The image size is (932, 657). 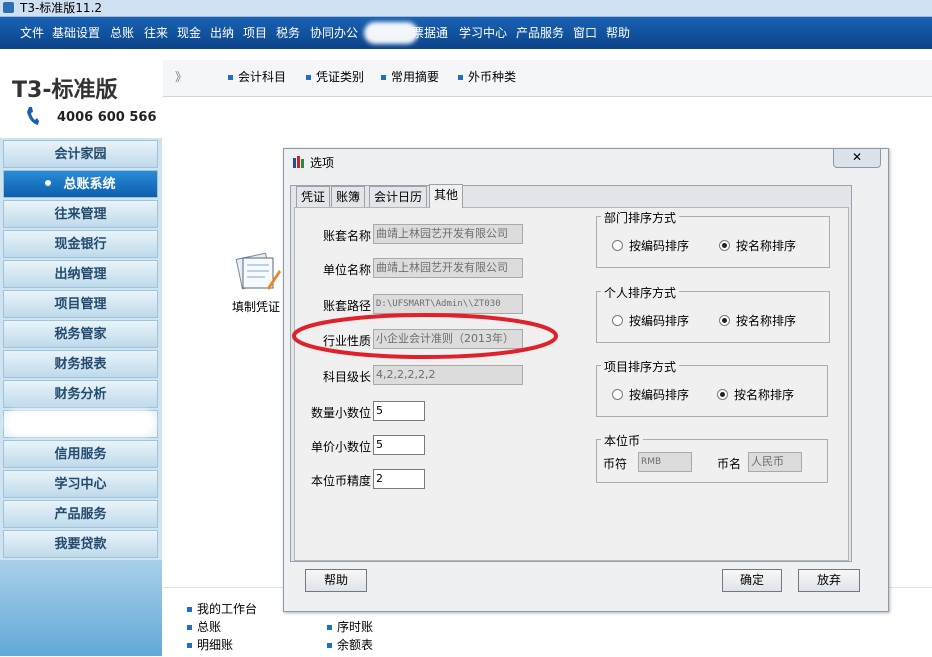 I want to click on link-general-ledger-label: 总账, so click(x=209, y=627).